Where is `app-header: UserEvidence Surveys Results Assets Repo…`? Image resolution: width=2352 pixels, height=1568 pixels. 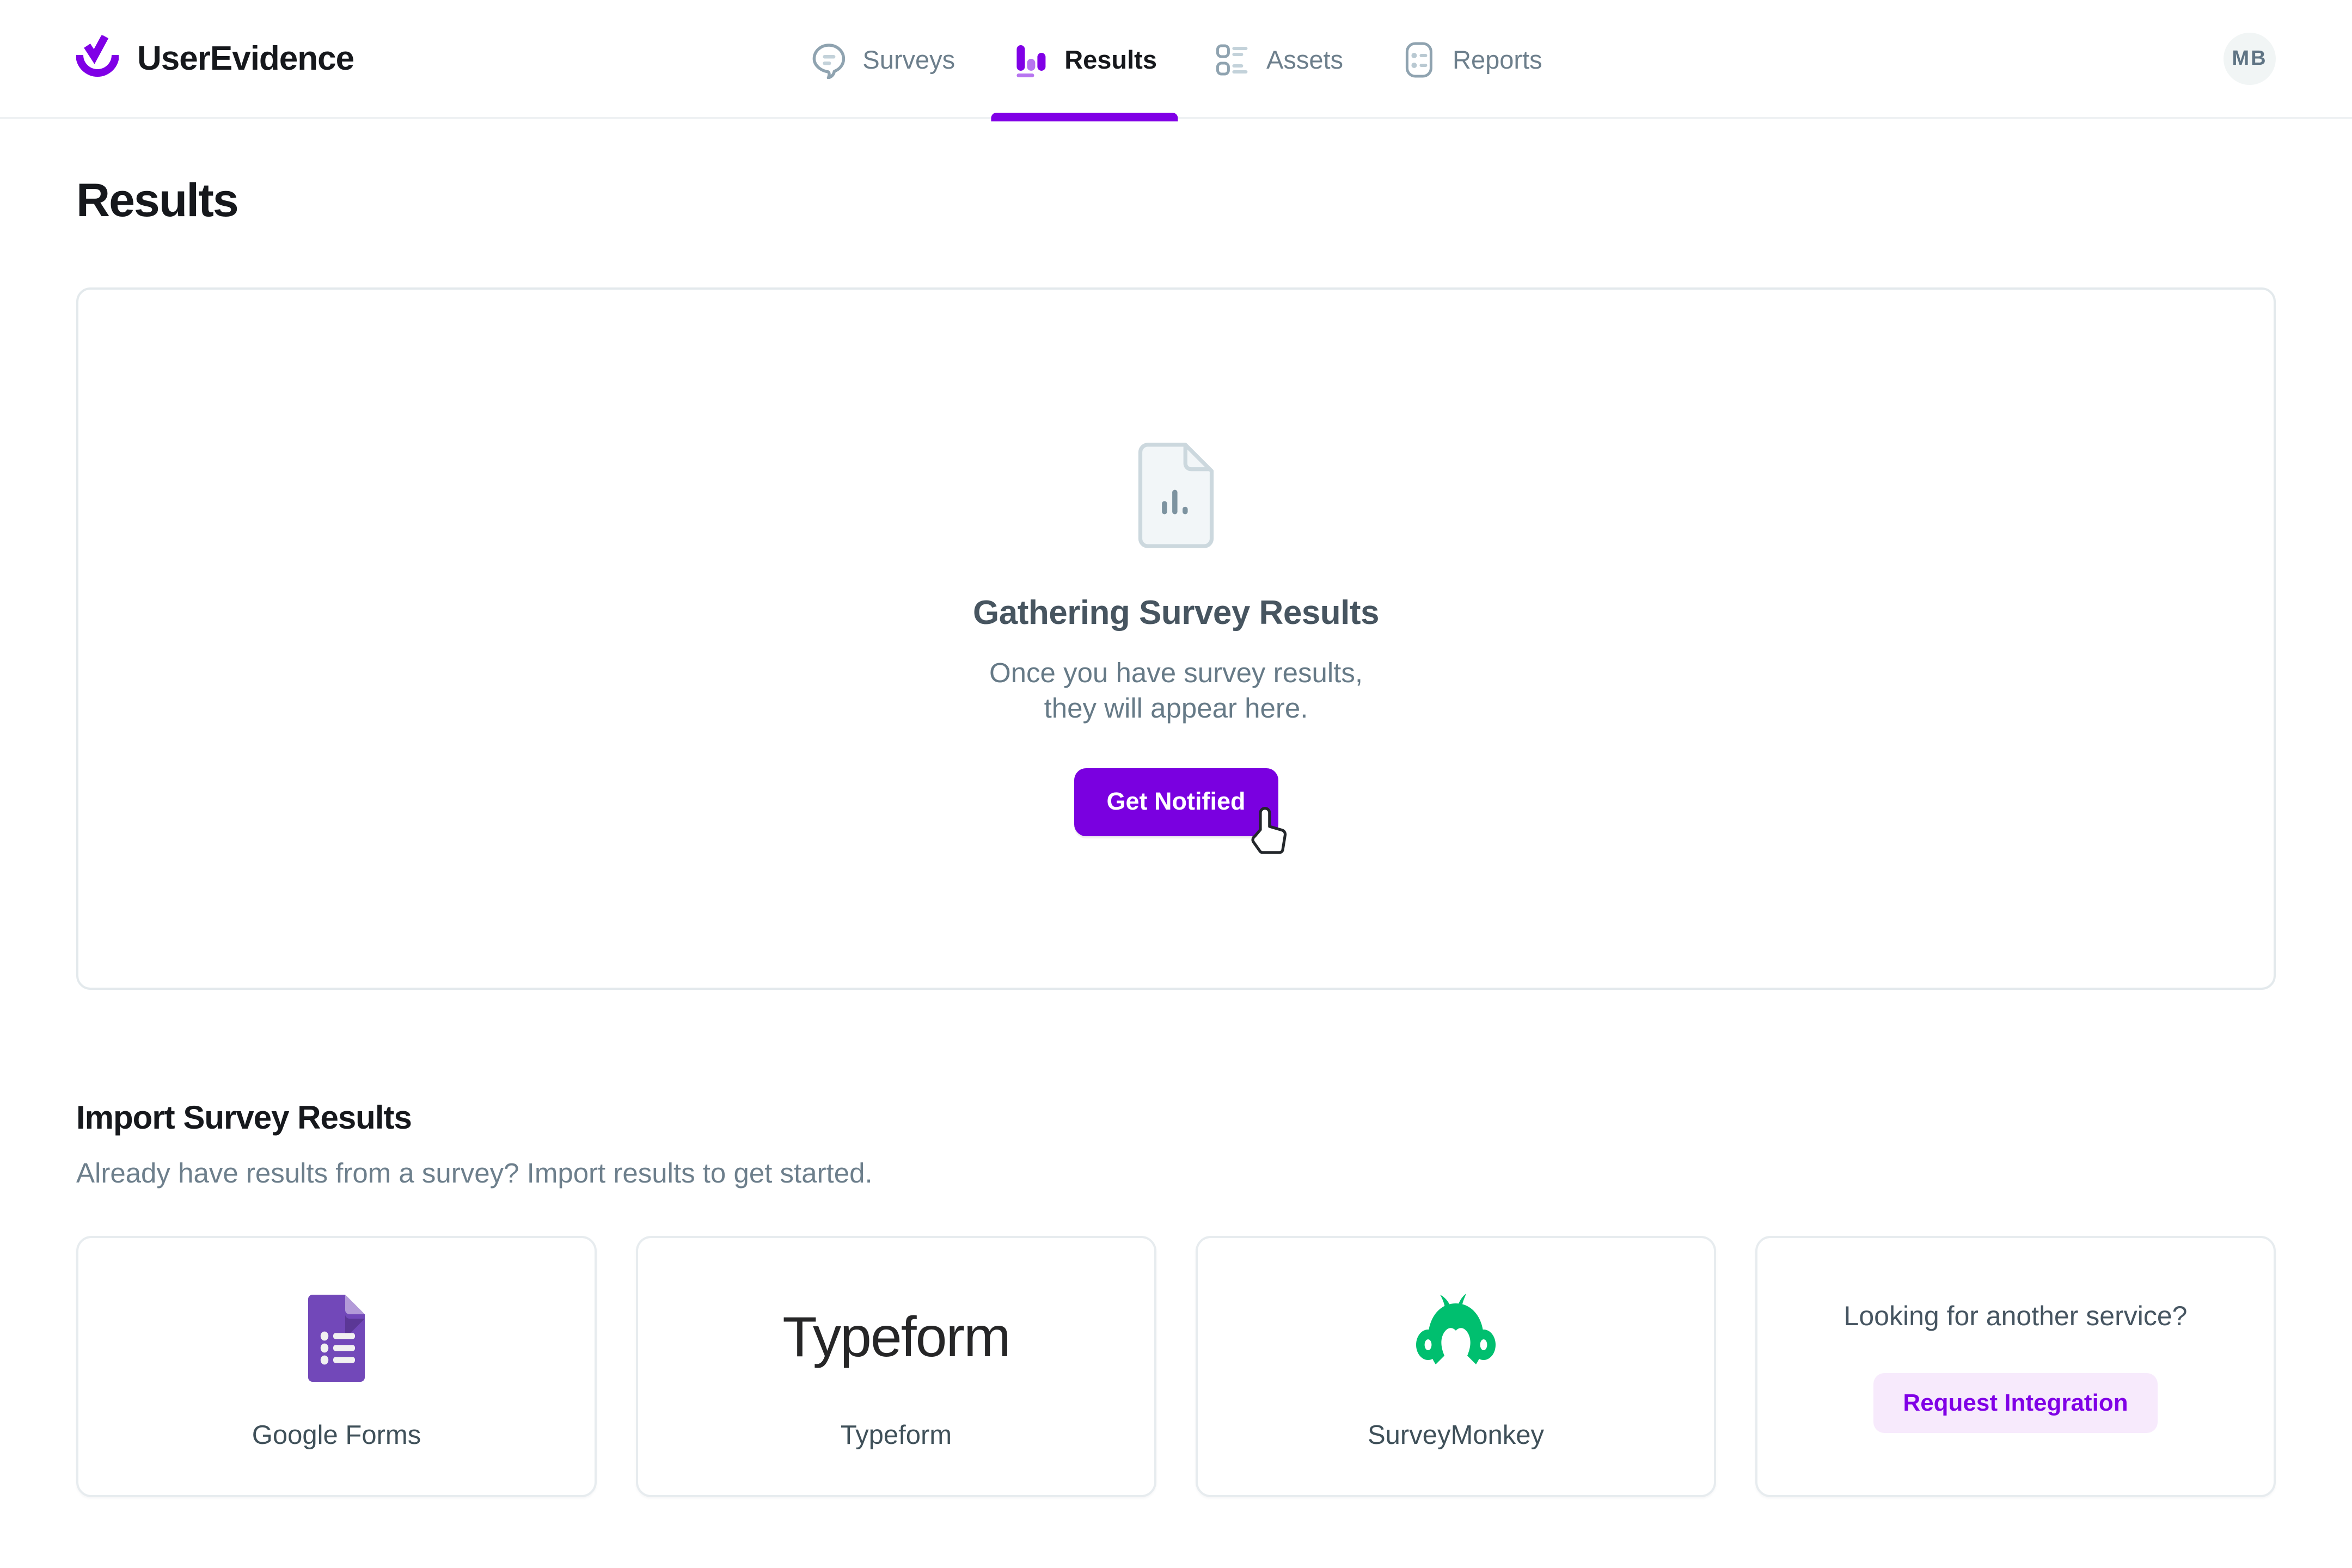 app-header: UserEvidence Surveys Results Assets Repo… is located at coordinates (1176, 60).